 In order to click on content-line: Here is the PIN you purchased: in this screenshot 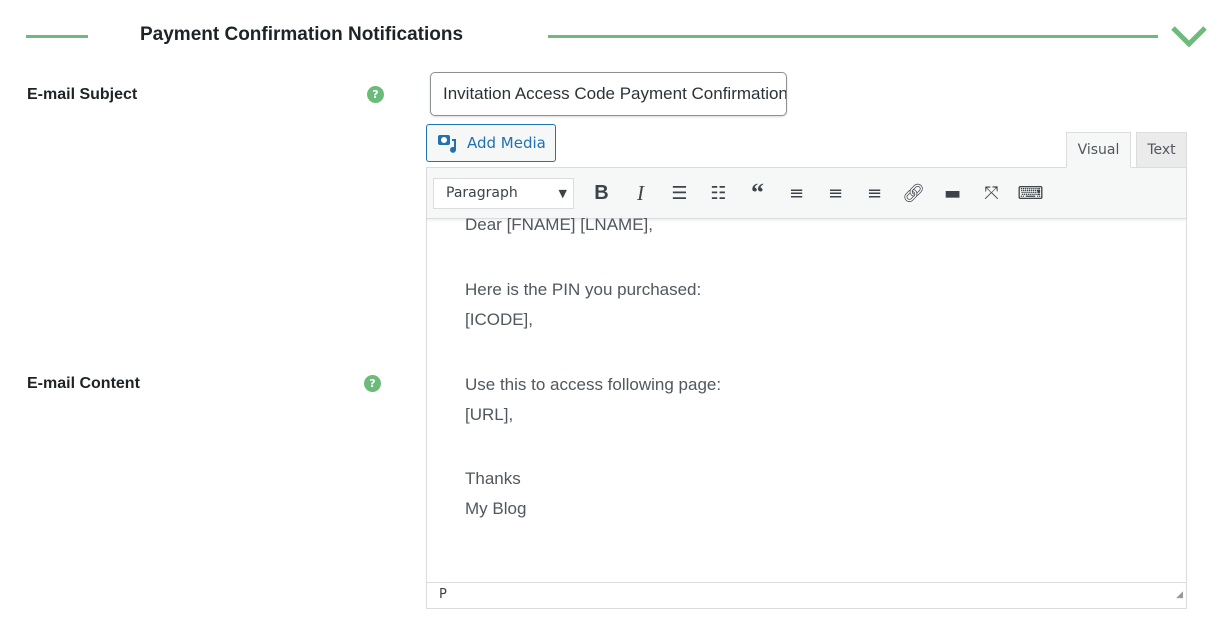, I will do `click(583, 289)`.